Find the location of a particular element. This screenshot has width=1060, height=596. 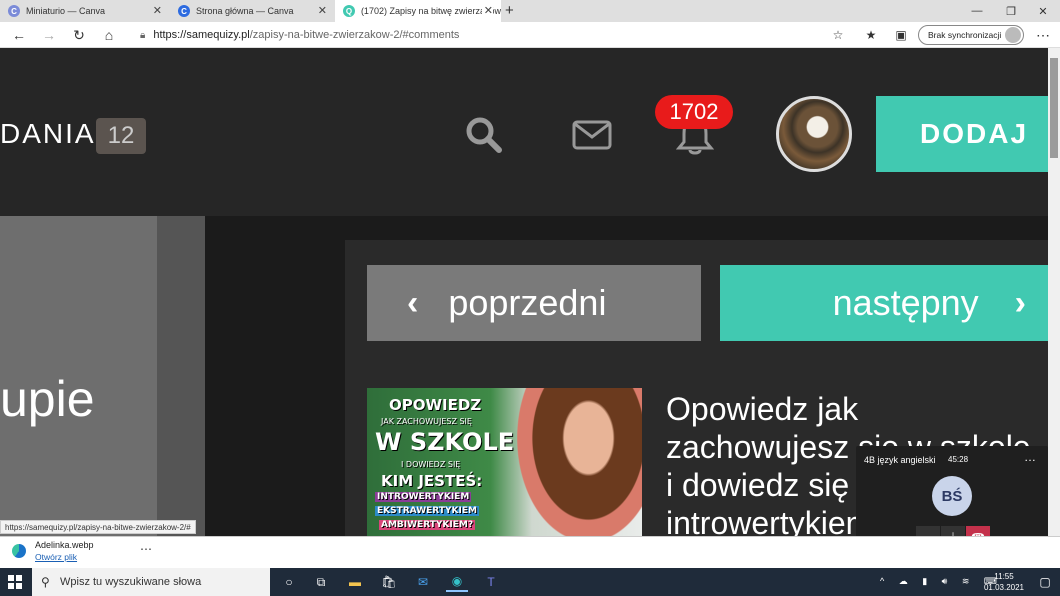

tab-canva-miniaturio: C Miniaturio — Canva ✕ is located at coordinates (85, 11).